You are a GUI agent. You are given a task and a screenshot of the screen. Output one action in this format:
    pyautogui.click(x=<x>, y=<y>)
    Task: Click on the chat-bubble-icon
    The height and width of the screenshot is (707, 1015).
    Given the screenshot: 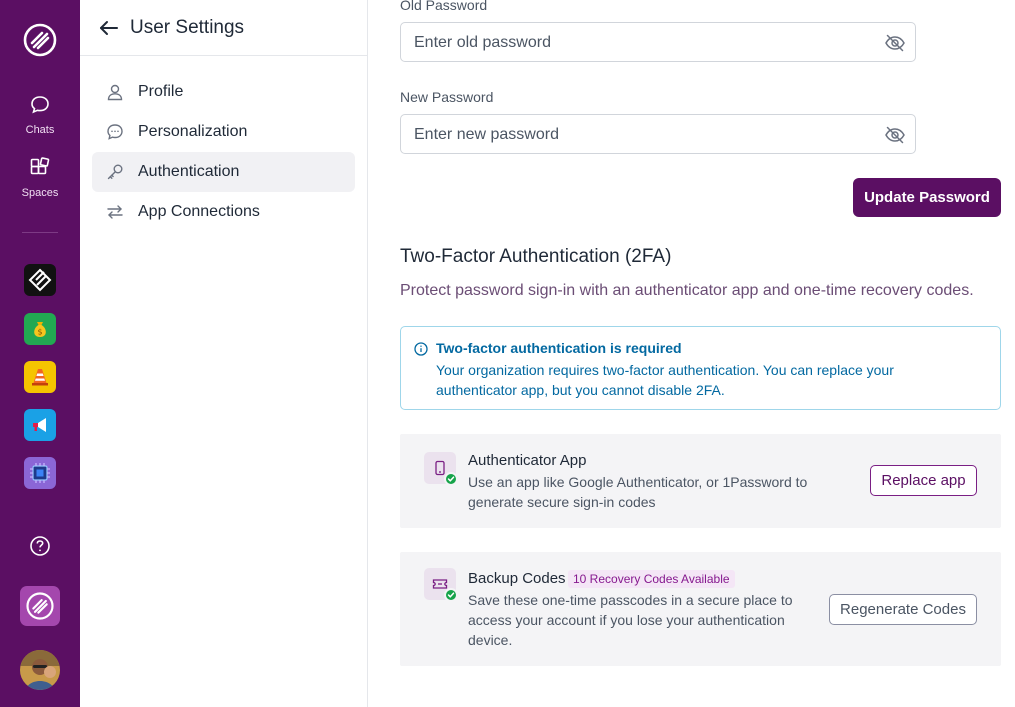 What is the action you would take?
    pyautogui.click(x=115, y=132)
    